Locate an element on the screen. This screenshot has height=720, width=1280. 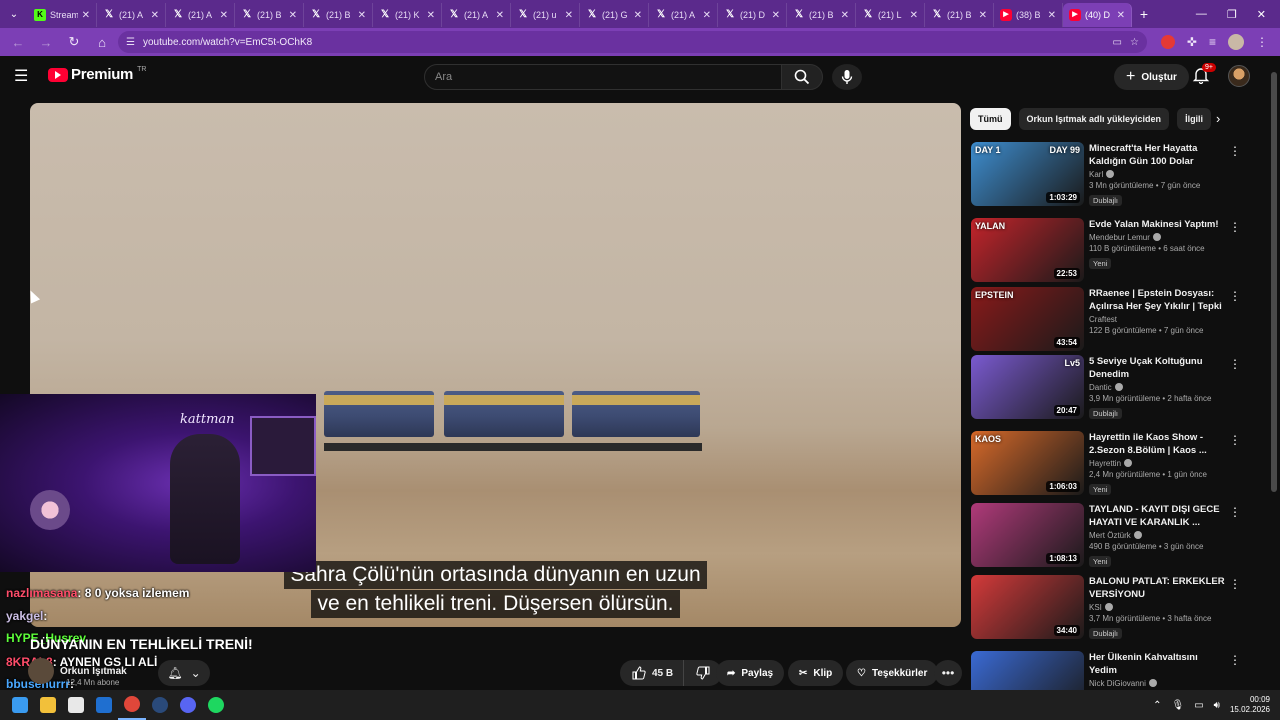
taskbar-store-icon is located at coordinates (76, 705).